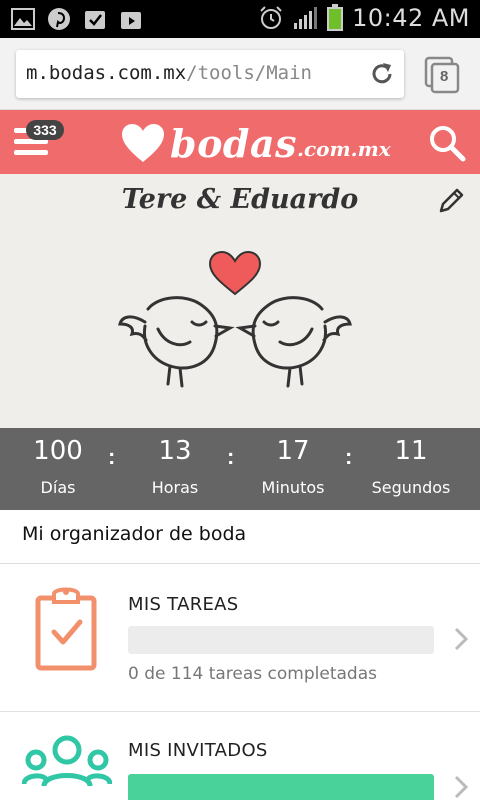  I want to click on status-clock: 10:42 AM, so click(411, 18).